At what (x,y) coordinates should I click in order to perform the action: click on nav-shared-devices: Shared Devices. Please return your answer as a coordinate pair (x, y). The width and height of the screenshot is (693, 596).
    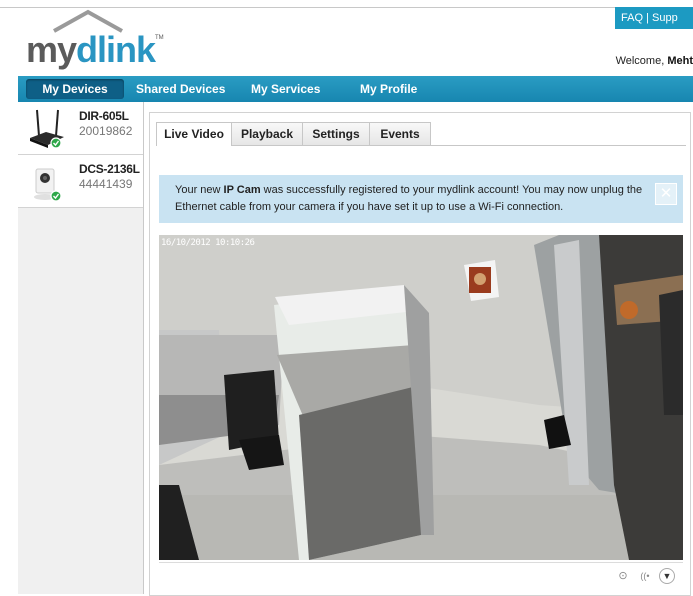
    Looking at the image, I should click on (180, 89).